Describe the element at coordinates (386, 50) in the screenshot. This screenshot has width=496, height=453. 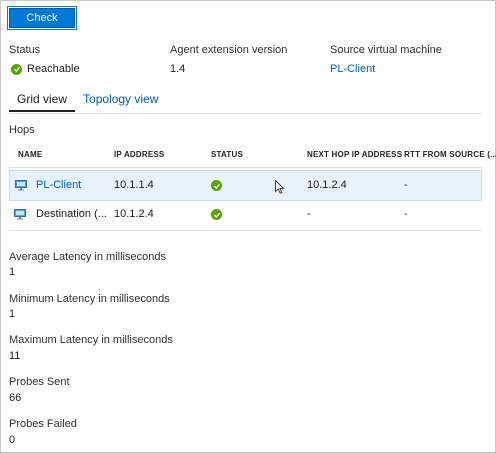
I see `source-vm-label: Source virtual machine` at that location.